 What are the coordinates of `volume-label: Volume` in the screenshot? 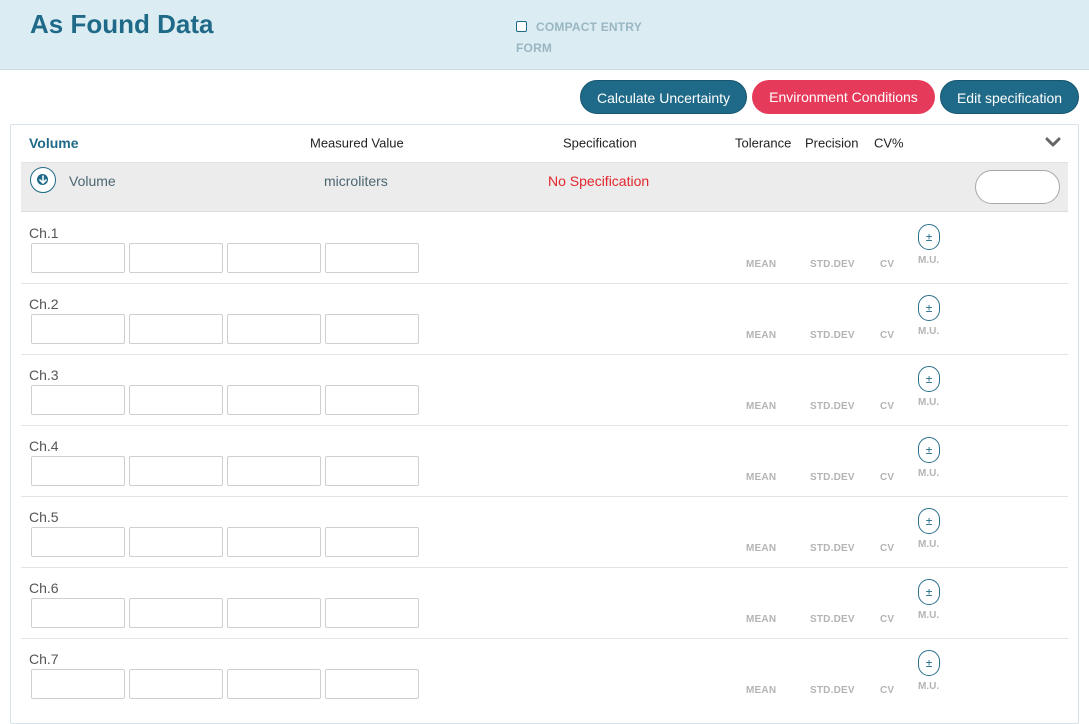 It's located at (92, 181).